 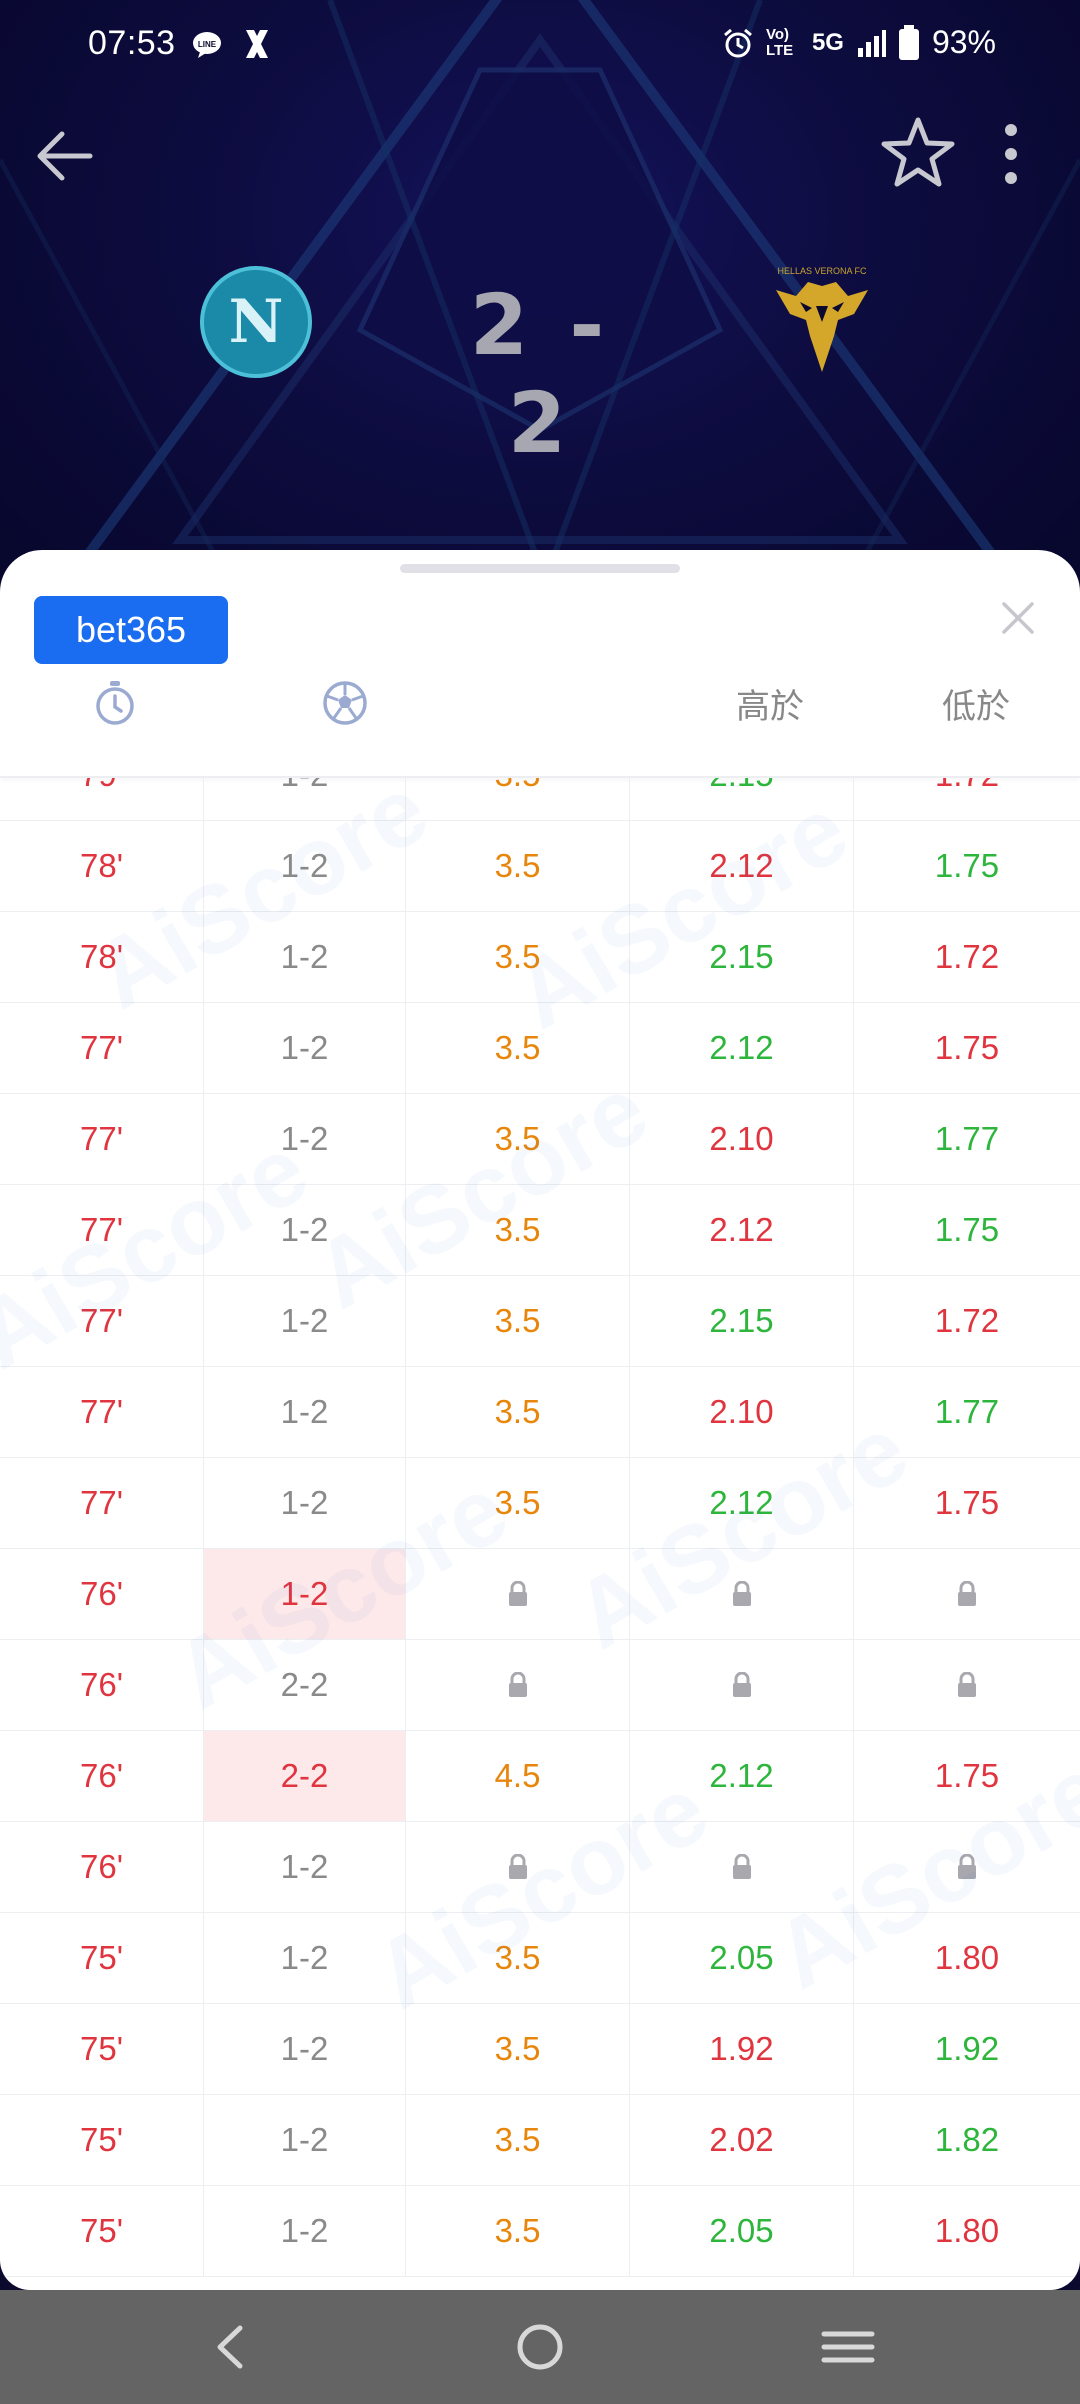 I want to click on volte-indicator: Vo) LTE, so click(x=779, y=42).